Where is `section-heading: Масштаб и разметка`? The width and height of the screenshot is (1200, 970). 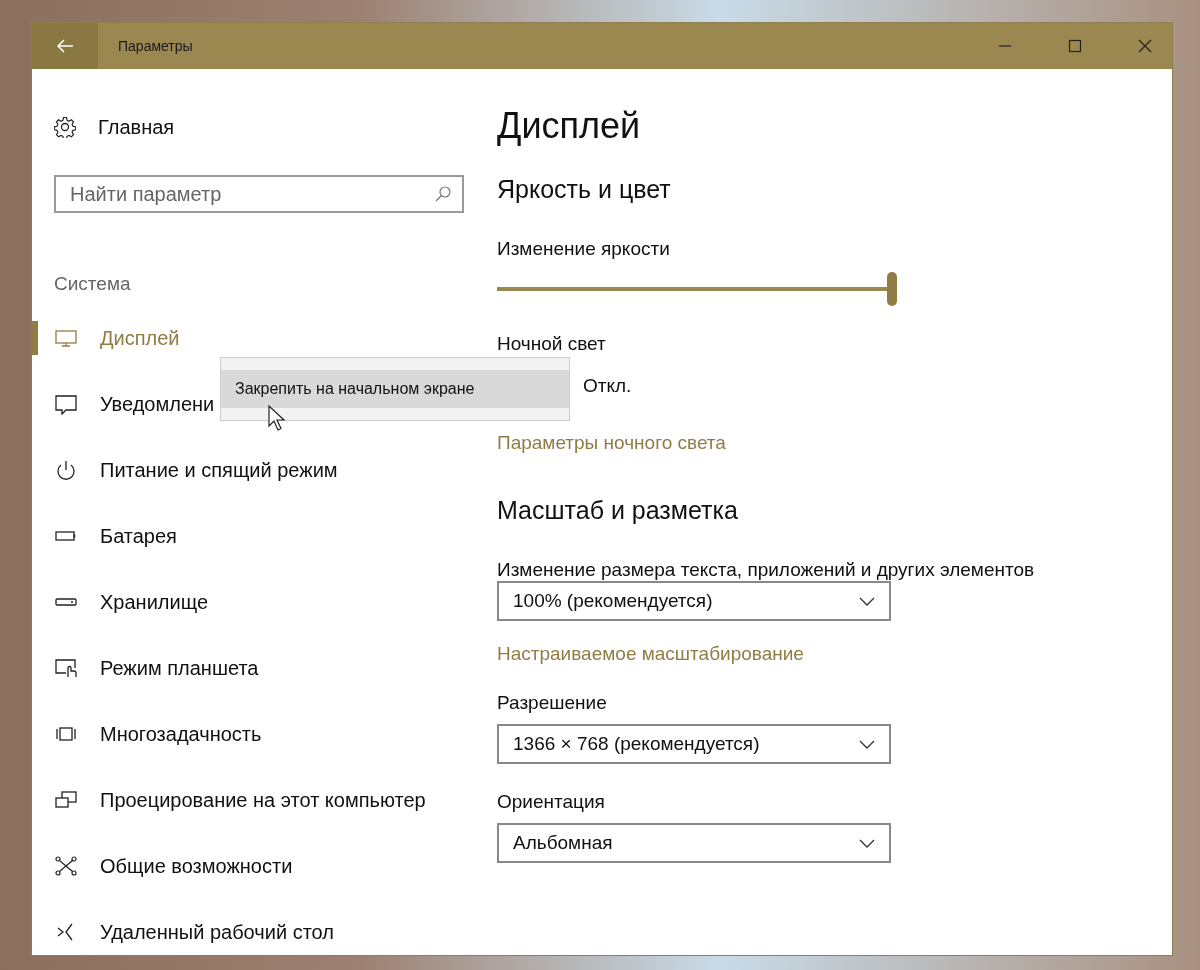
section-heading: Масштаб и разметка is located at coordinates (618, 510).